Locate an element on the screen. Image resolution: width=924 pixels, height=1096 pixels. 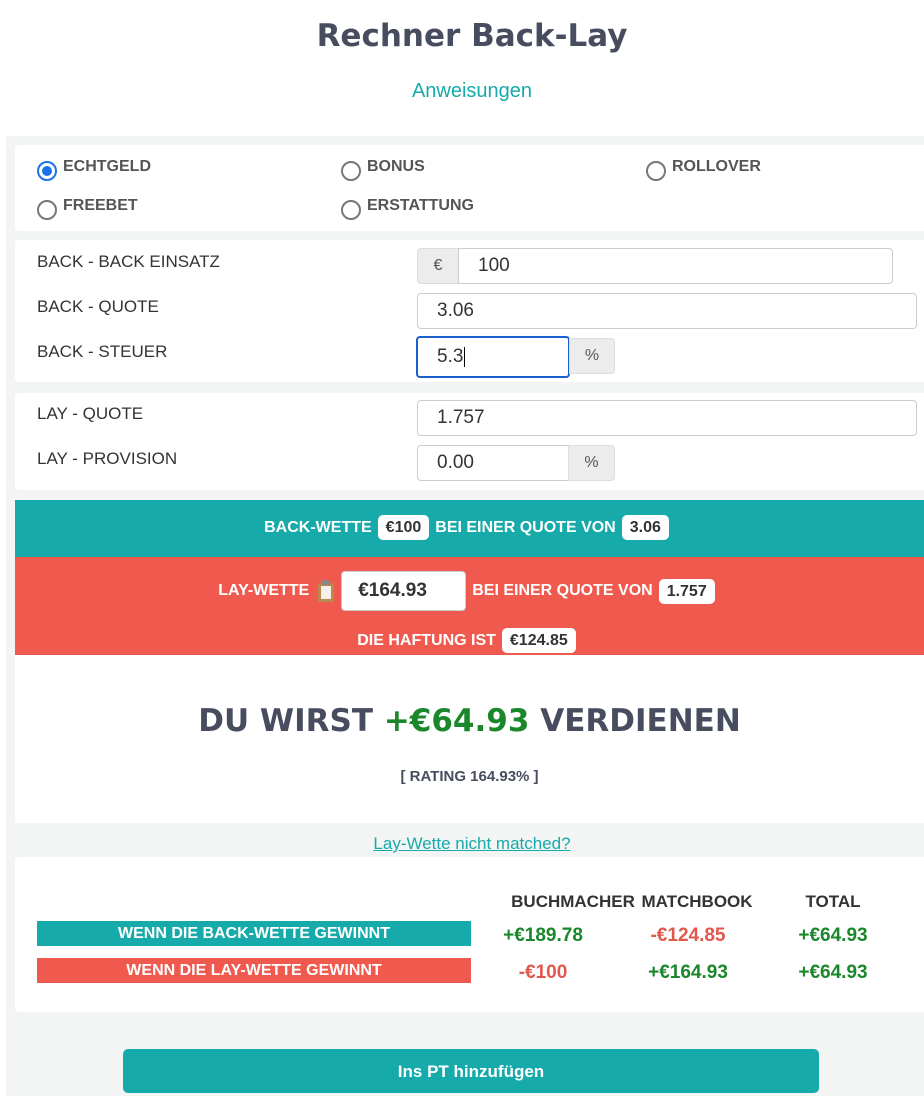
profit-headline: DU WIRST +€64.93 VERDIENEN is located at coordinates (469, 721).